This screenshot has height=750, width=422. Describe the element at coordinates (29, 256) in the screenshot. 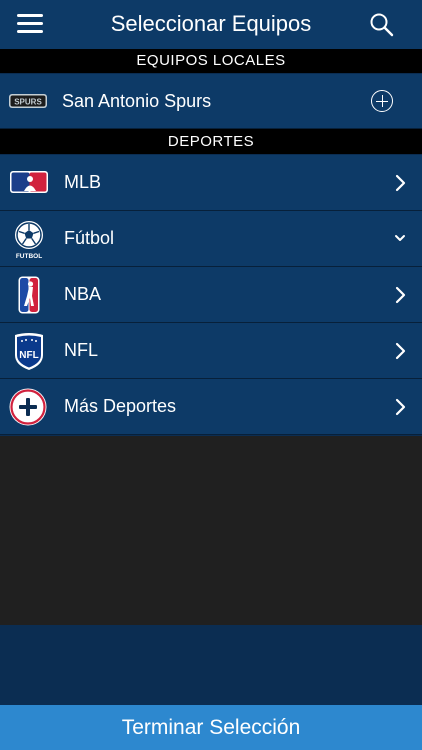

I see `futbol-caption: FUTBOL` at that location.